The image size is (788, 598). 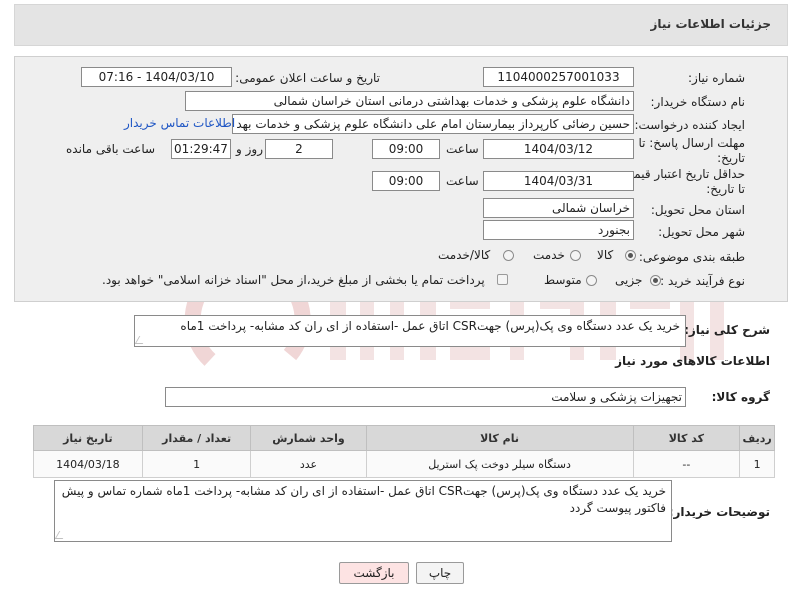 I want to click on goods-section-title: اطلاعات کالاهای مورد نیاز, so click(x=692, y=361).